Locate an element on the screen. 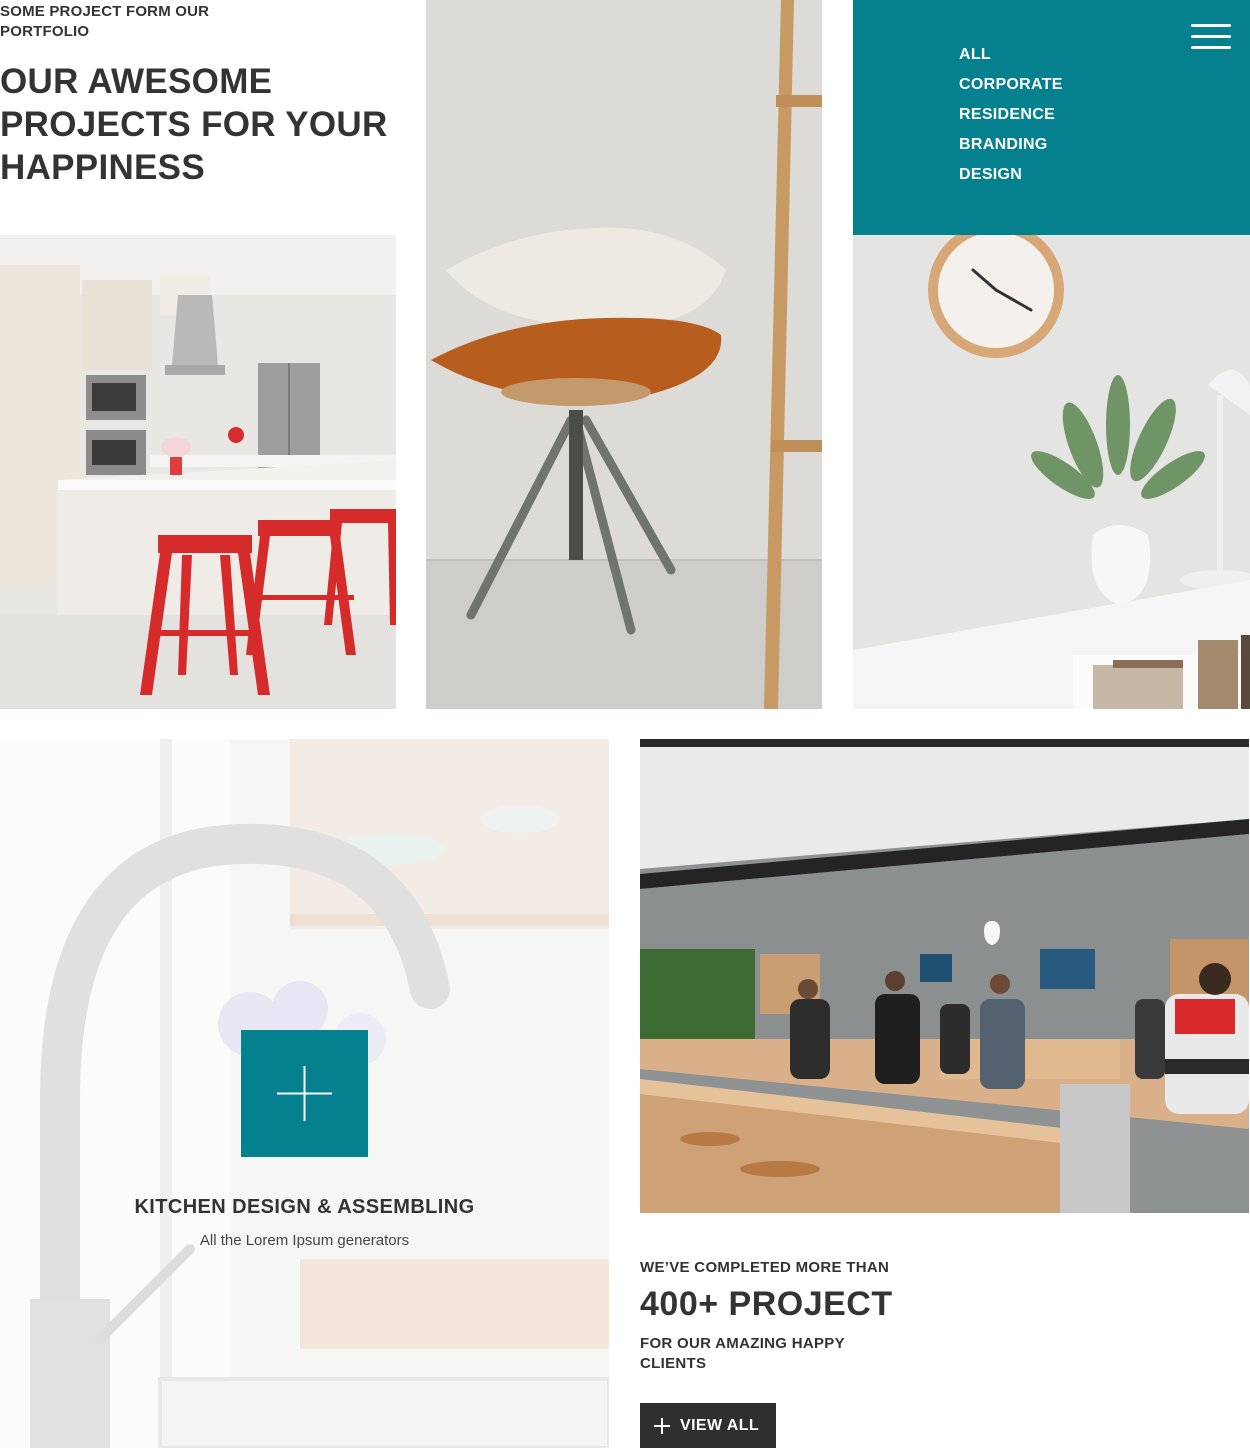 This screenshot has height=1448, width=1250. section-eyebrow: SOME PROJECT FORM OUR PORTFOLIO is located at coordinates (105, 21).